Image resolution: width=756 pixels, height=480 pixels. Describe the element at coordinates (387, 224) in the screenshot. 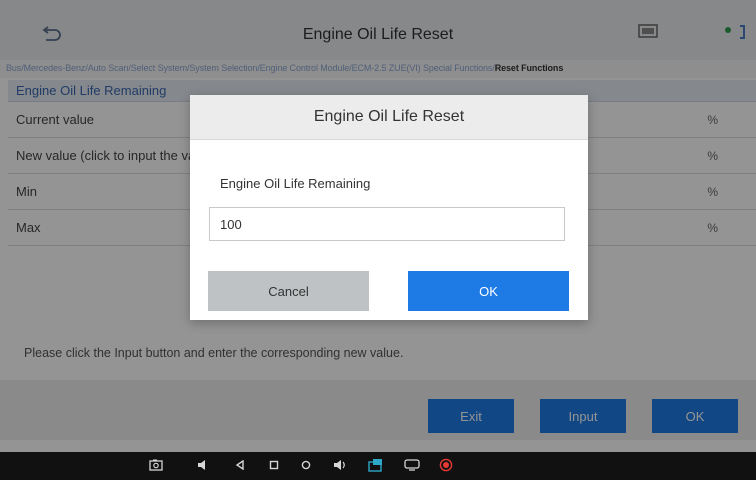

I see `oil-life-input` at that location.